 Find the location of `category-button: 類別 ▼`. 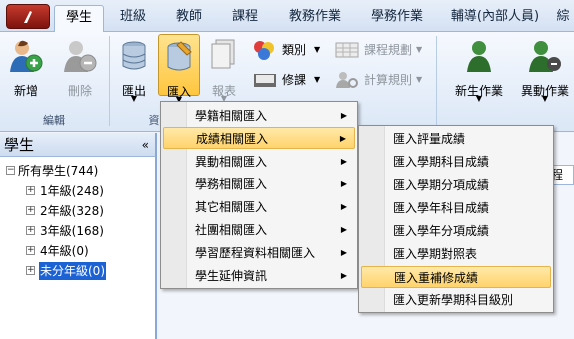

category-button: 類別 ▼ is located at coordinates (287, 50).